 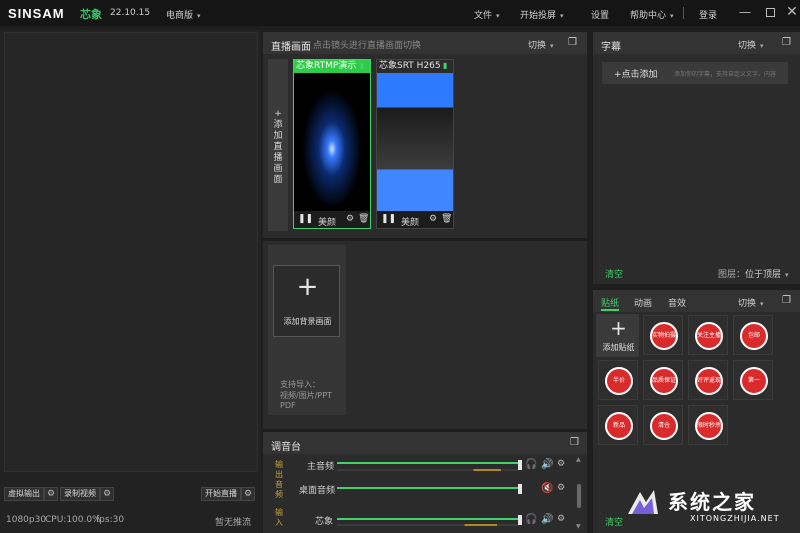 I want to click on live-switch-dropdown: 切换 ▾, so click(x=541, y=44).